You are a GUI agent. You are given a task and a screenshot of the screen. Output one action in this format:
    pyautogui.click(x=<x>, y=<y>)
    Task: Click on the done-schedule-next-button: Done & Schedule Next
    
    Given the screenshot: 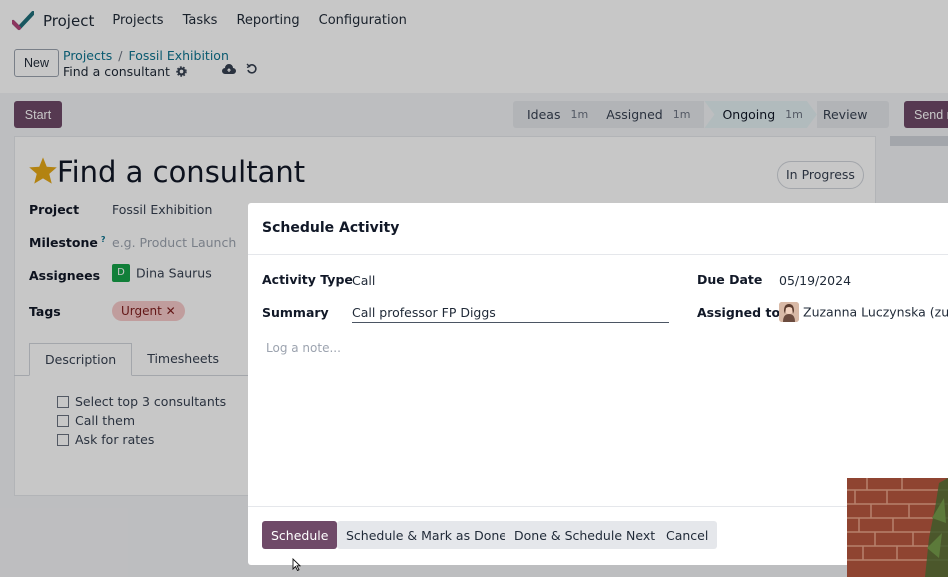 What is the action you would take?
    pyautogui.click(x=585, y=535)
    